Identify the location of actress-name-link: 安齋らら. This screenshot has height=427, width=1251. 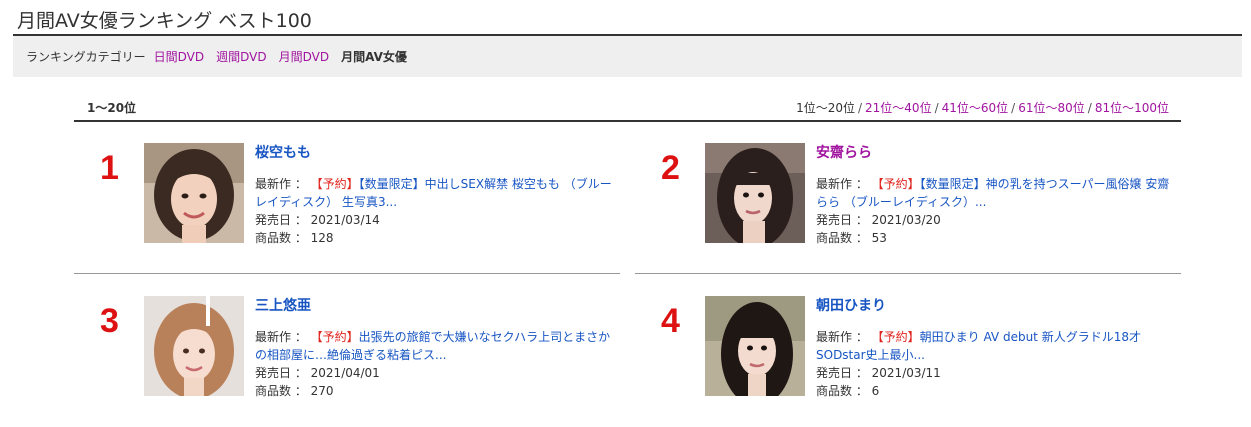
(998, 153).